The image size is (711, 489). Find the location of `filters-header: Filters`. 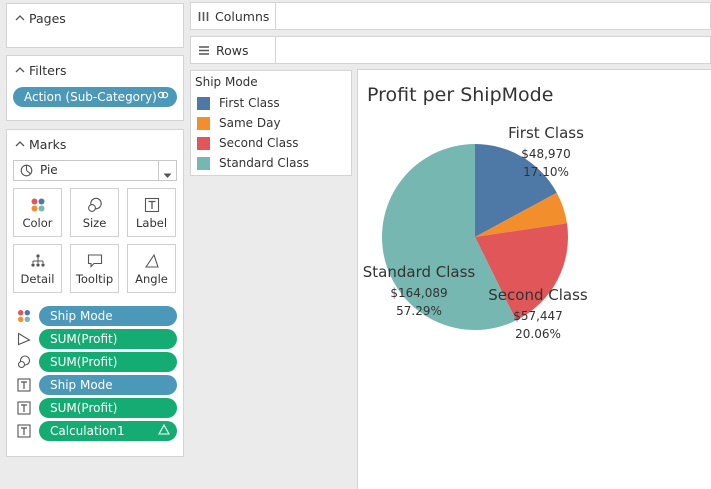

filters-header: Filters is located at coordinates (40, 70).